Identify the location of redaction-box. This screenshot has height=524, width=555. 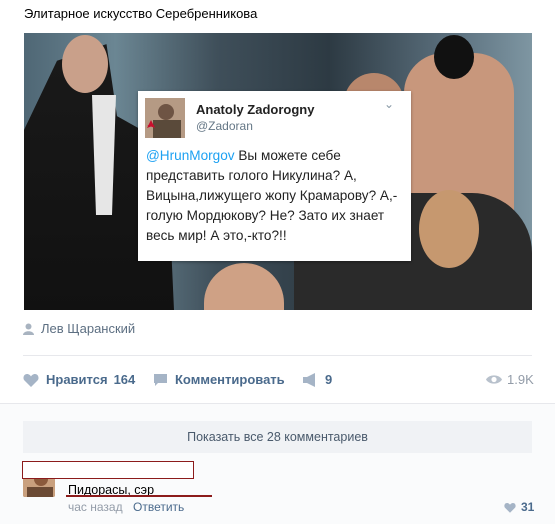
(108, 470).